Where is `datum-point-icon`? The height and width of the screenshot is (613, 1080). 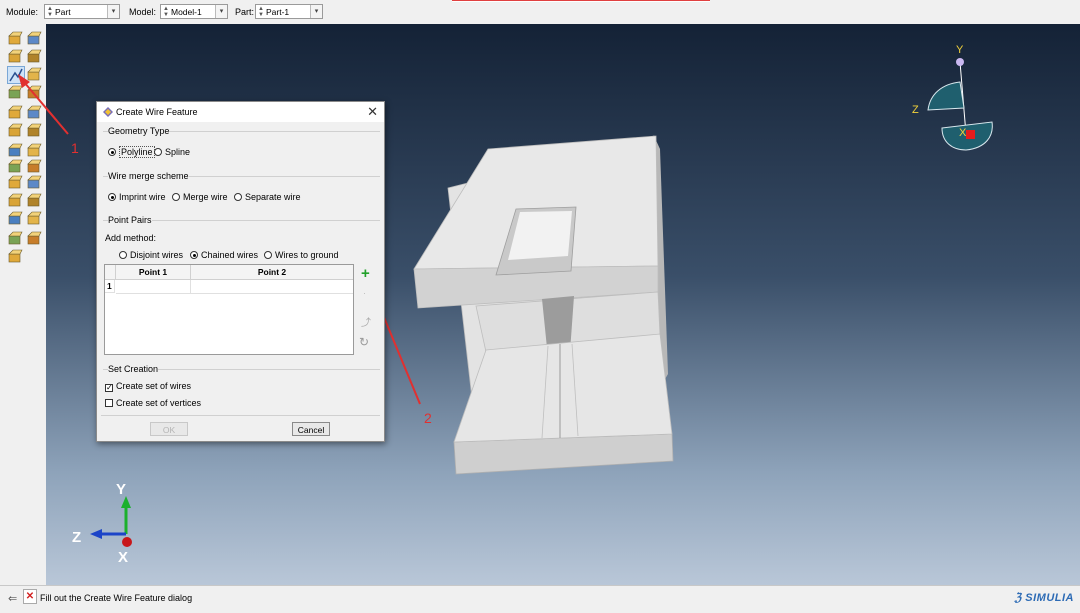 datum-point-icon is located at coordinates (34, 130).